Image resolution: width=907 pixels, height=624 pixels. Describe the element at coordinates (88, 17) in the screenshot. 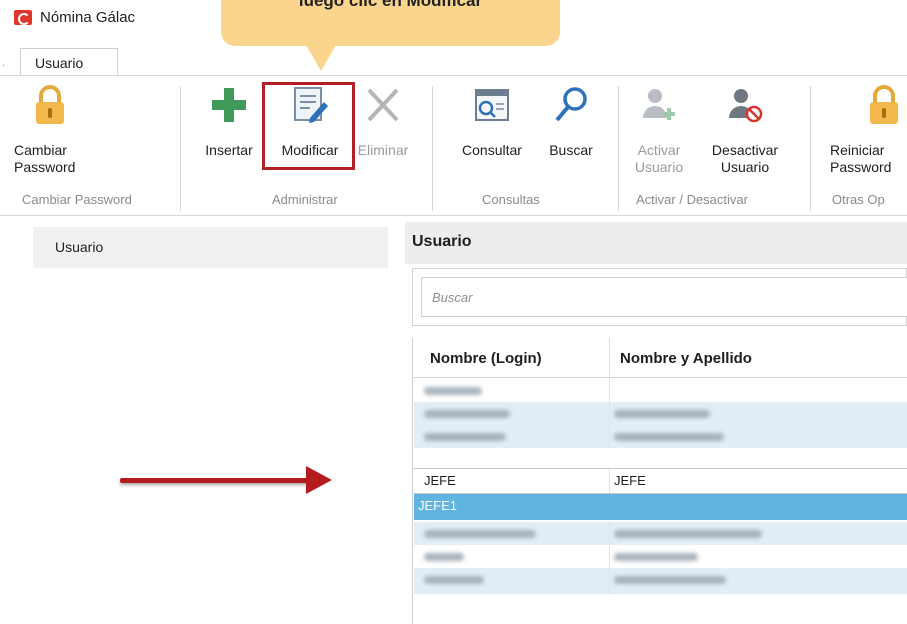

I see `window-title: Nómina Gálac` at that location.